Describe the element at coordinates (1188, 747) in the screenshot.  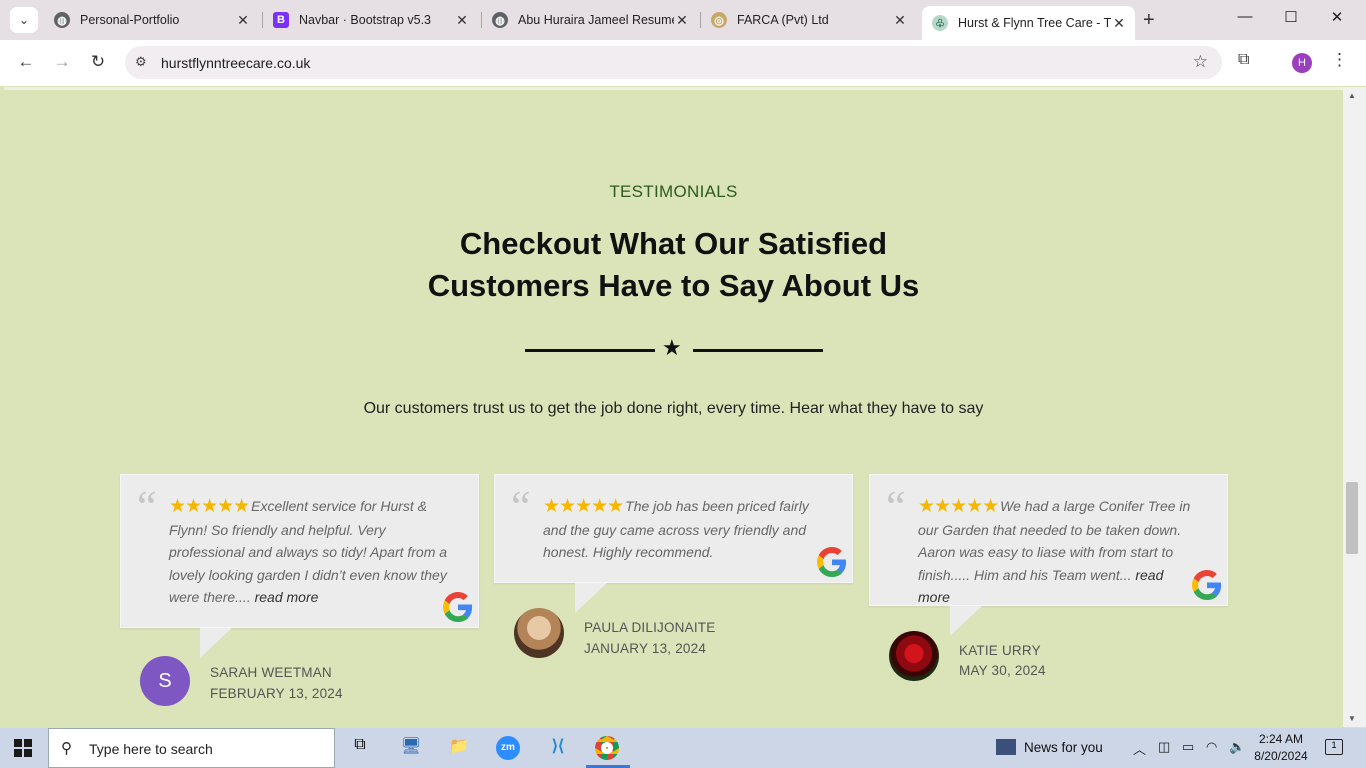
I see `battery-icon: ▭` at that location.